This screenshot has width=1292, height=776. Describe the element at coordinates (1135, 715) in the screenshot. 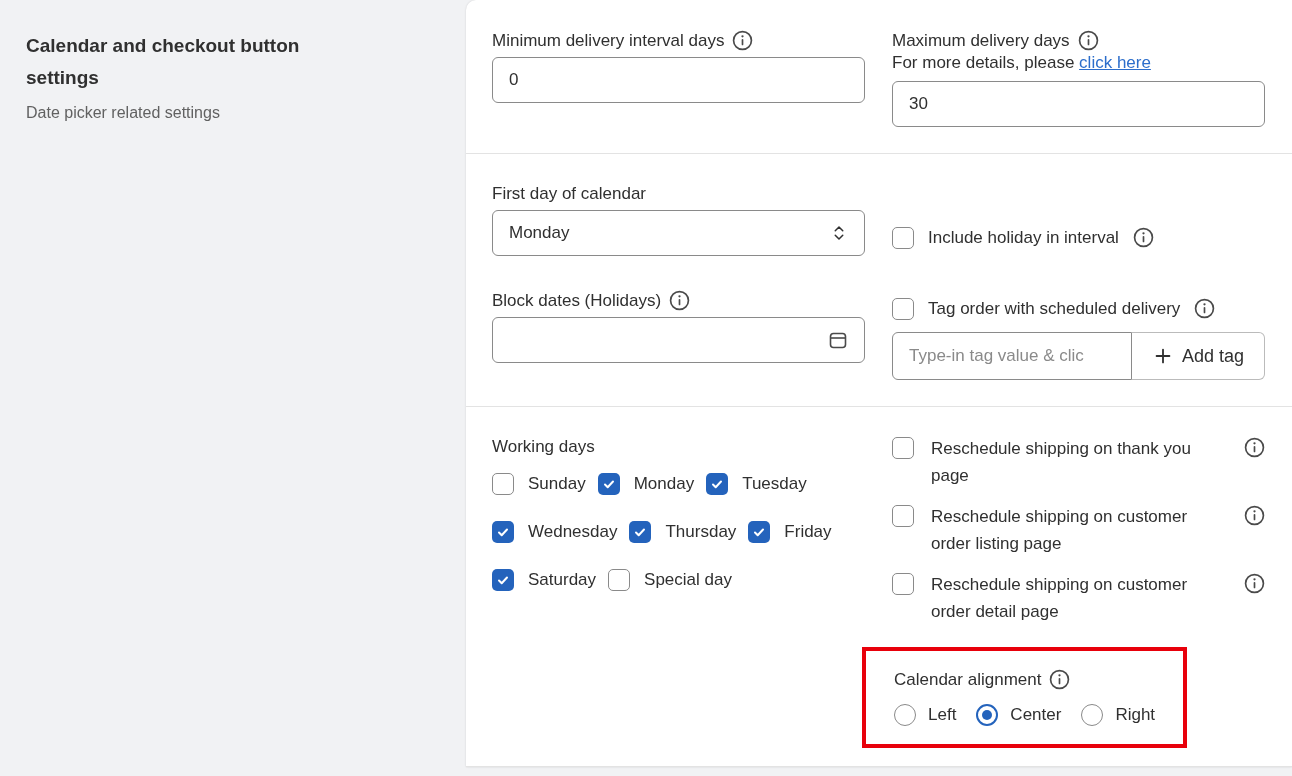

I see `radio-label: Right` at that location.